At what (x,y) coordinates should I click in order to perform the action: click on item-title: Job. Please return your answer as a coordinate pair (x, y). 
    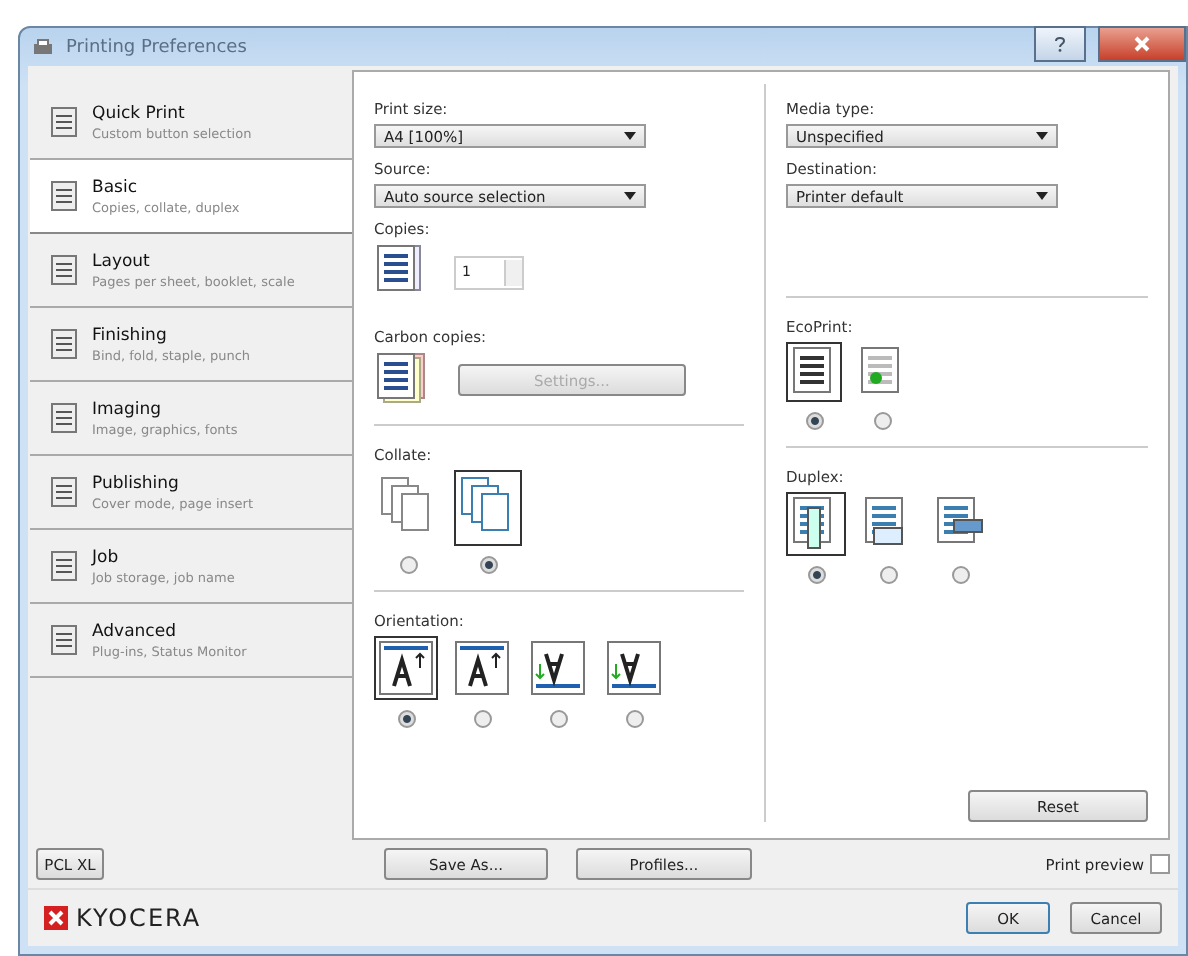
    Looking at the image, I should click on (106, 557).